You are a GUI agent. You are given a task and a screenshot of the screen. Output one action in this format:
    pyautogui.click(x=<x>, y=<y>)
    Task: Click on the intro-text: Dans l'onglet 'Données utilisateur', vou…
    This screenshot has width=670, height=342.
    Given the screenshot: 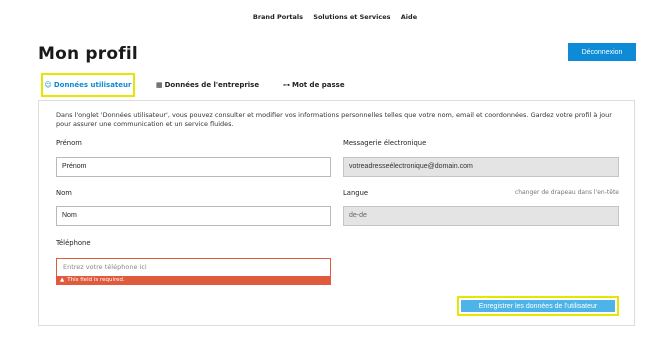 What is the action you would take?
    pyautogui.click(x=334, y=119)
    